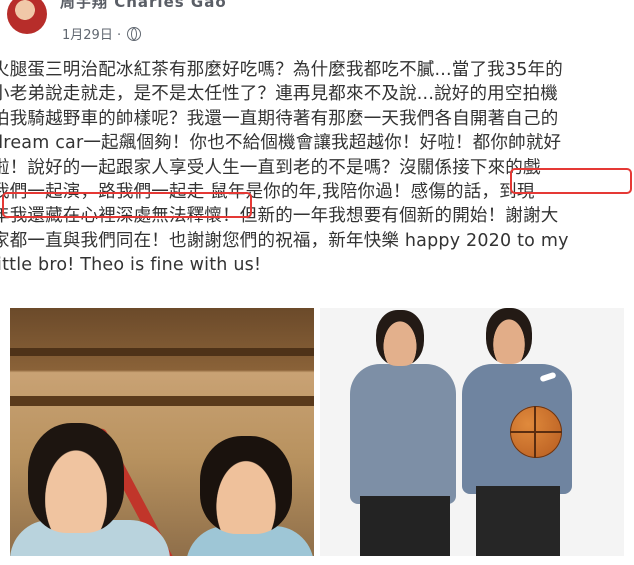 This screenshot has width=634, height=565. I want to click on author-avatar, so click(27, 17).